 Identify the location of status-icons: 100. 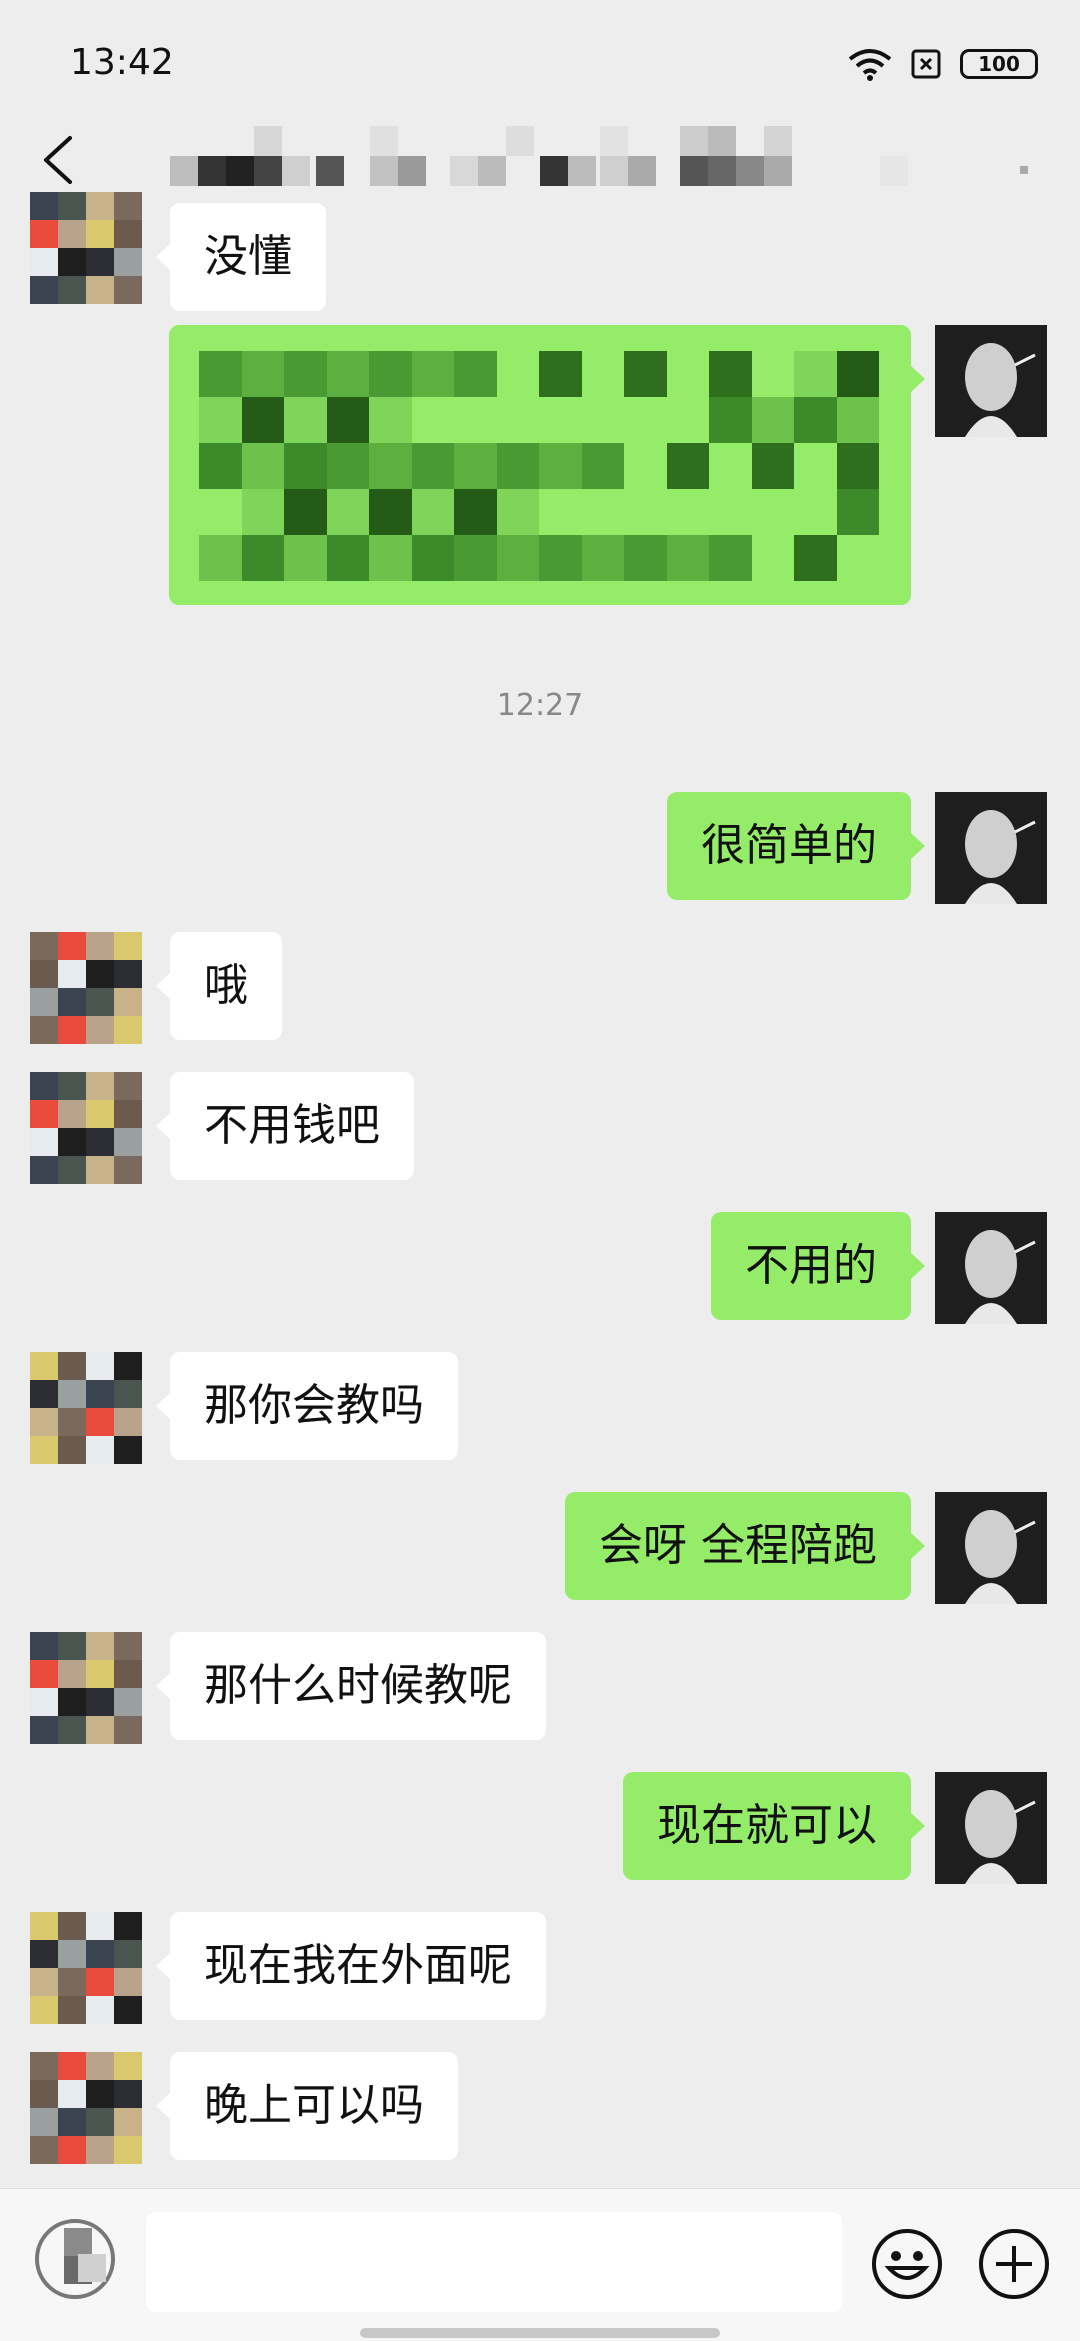
(943, 64).